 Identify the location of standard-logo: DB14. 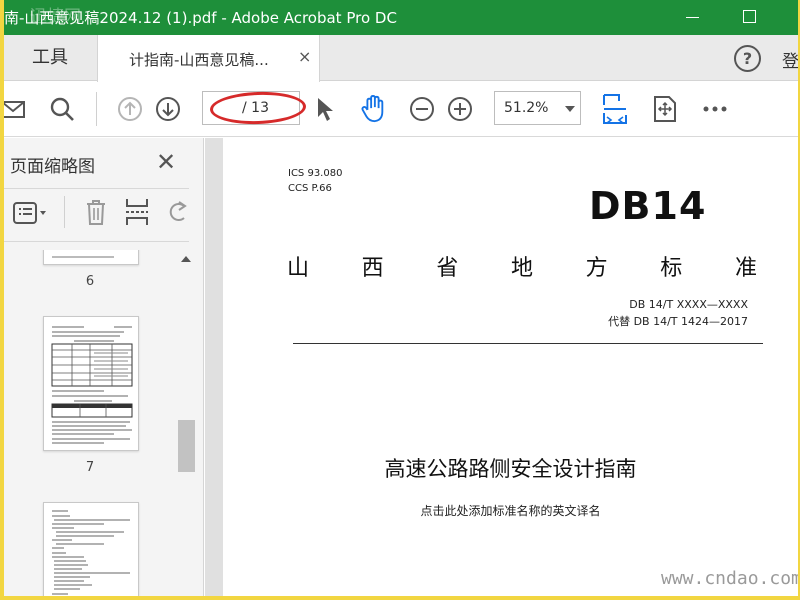
(648, 206).